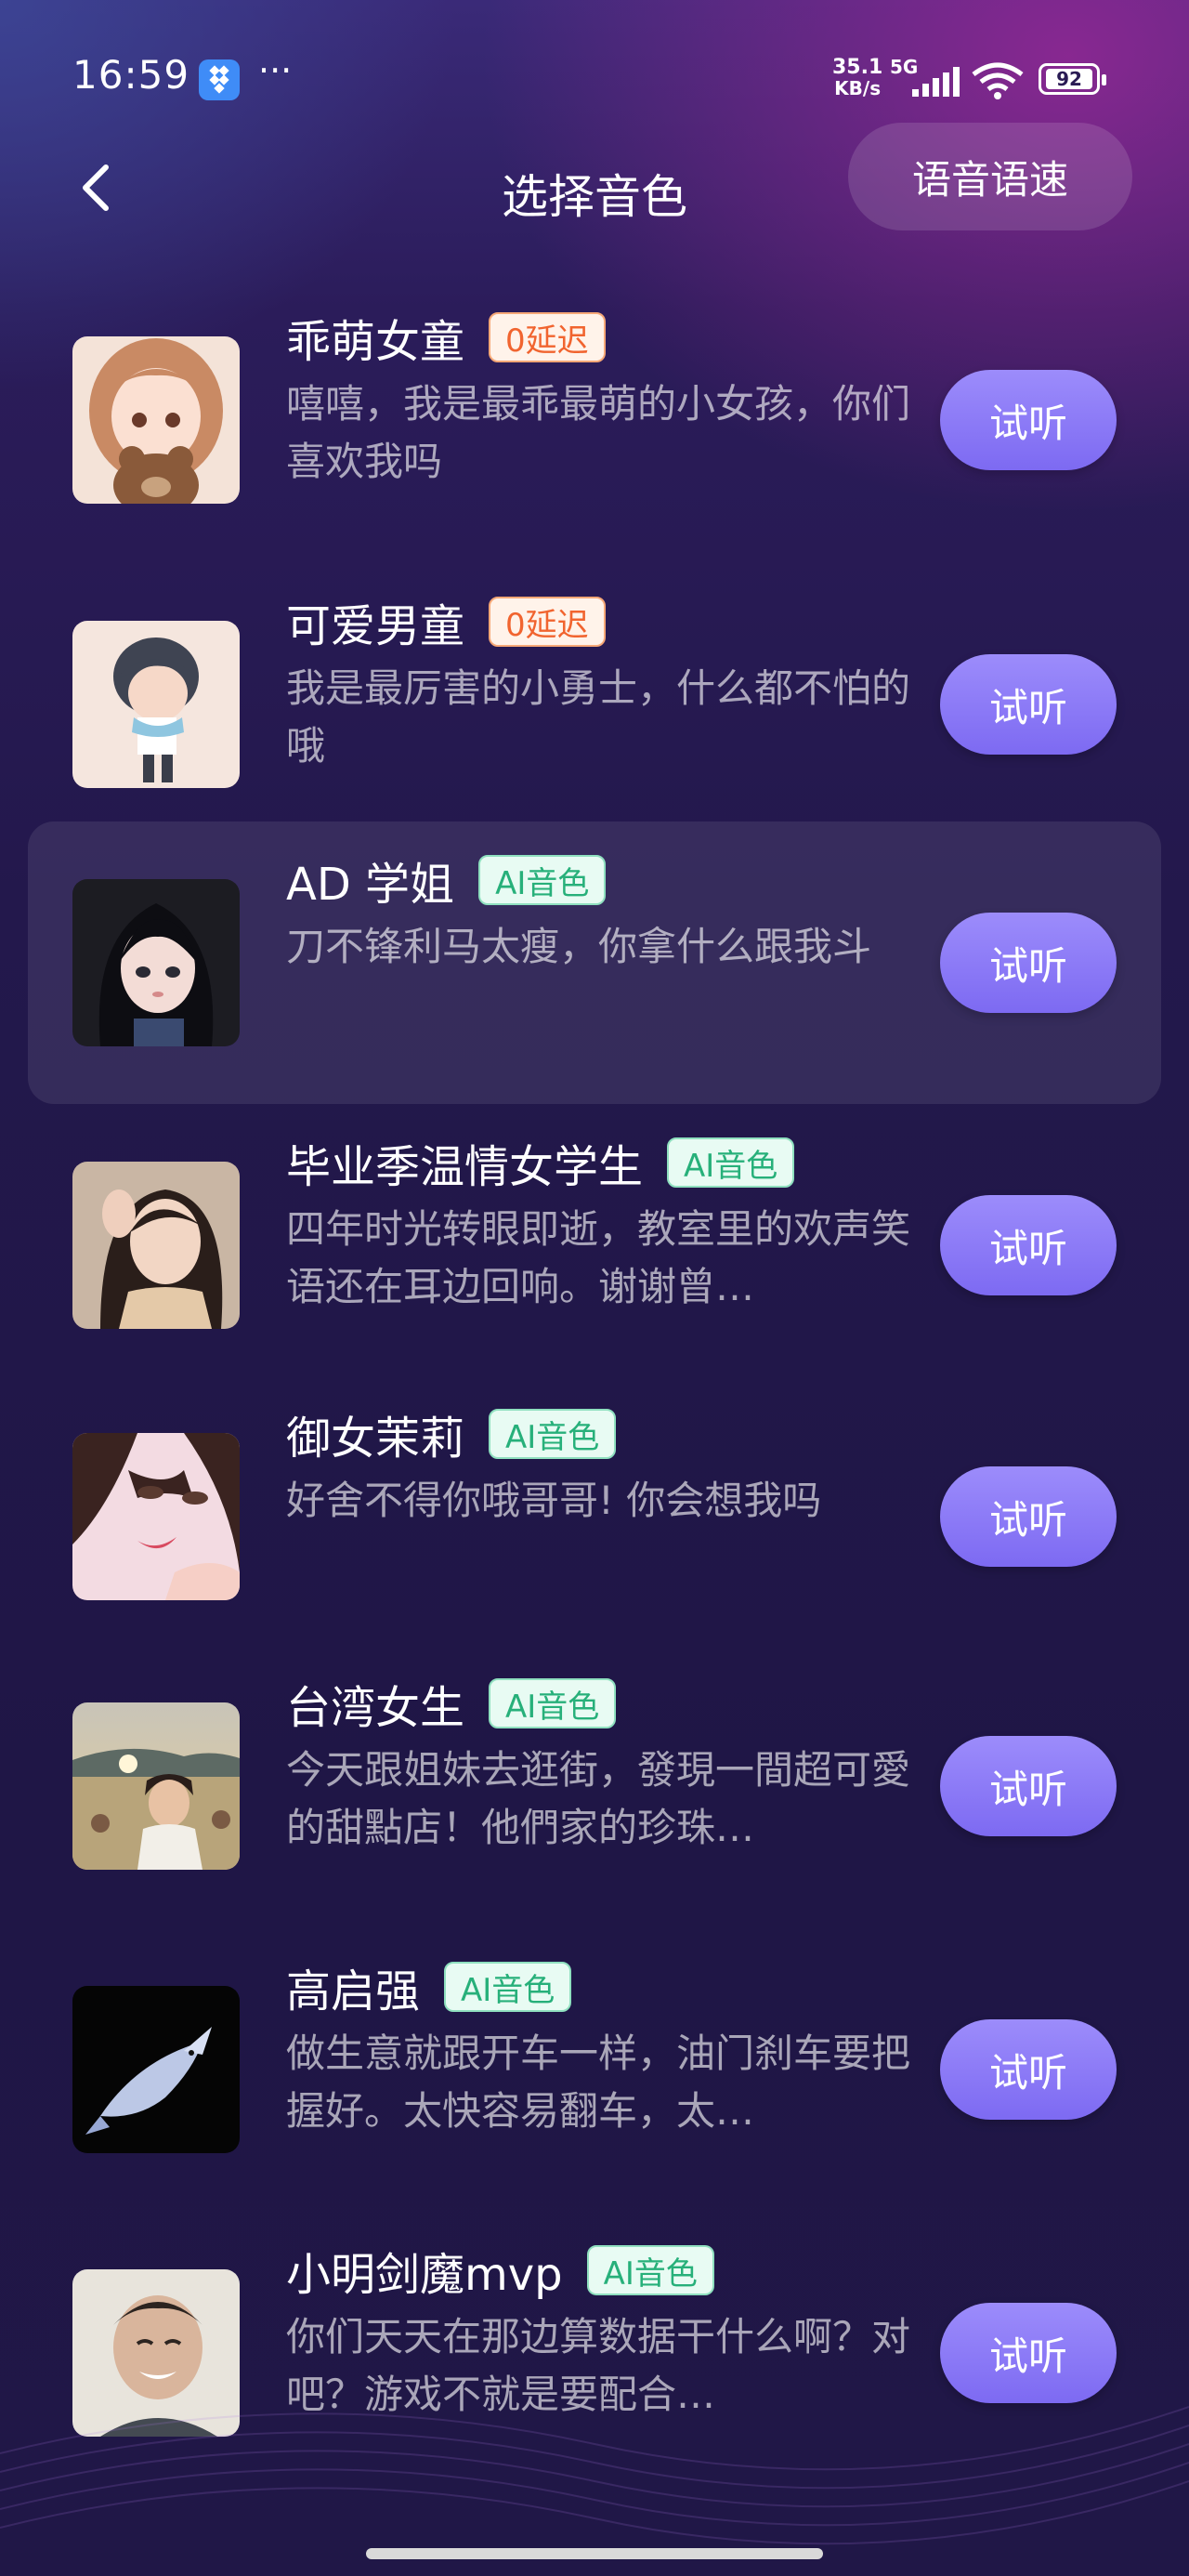 This screenshot has height=2576, width=1189. What do you see at coordinates (936, 82) in the screenshot?
I see `signal-icon` at bounding box center [936, 82].